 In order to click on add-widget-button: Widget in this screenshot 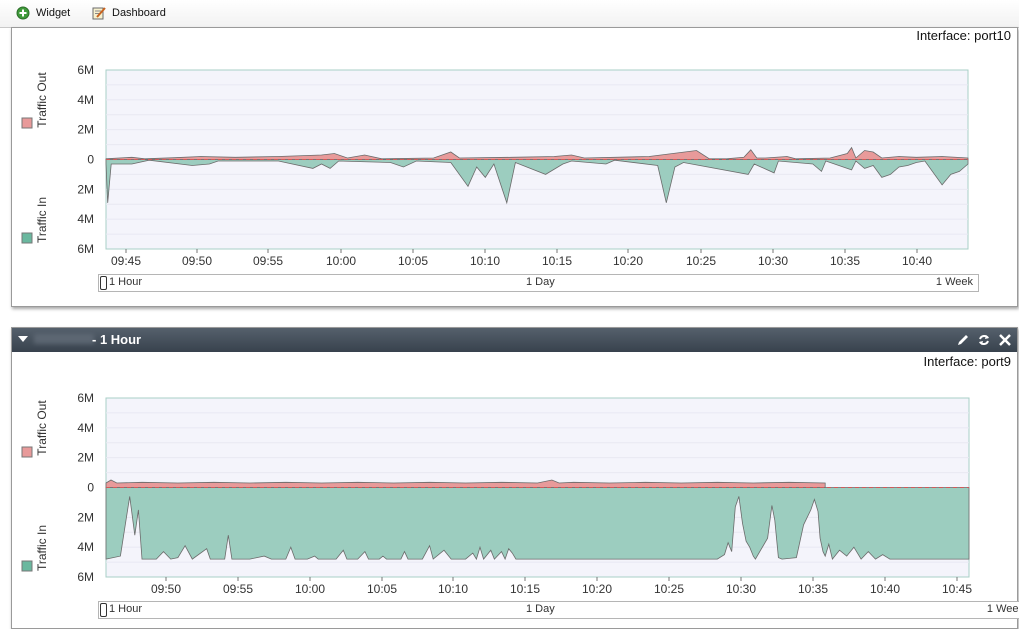, I will do `click(43, 13)`.